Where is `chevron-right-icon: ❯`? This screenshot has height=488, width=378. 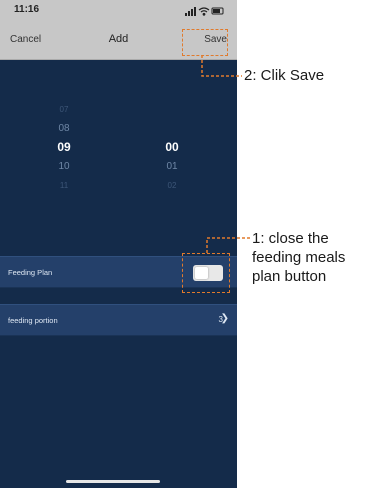 chevron-right-icon: ❯ is located at coordinates (224, 318).